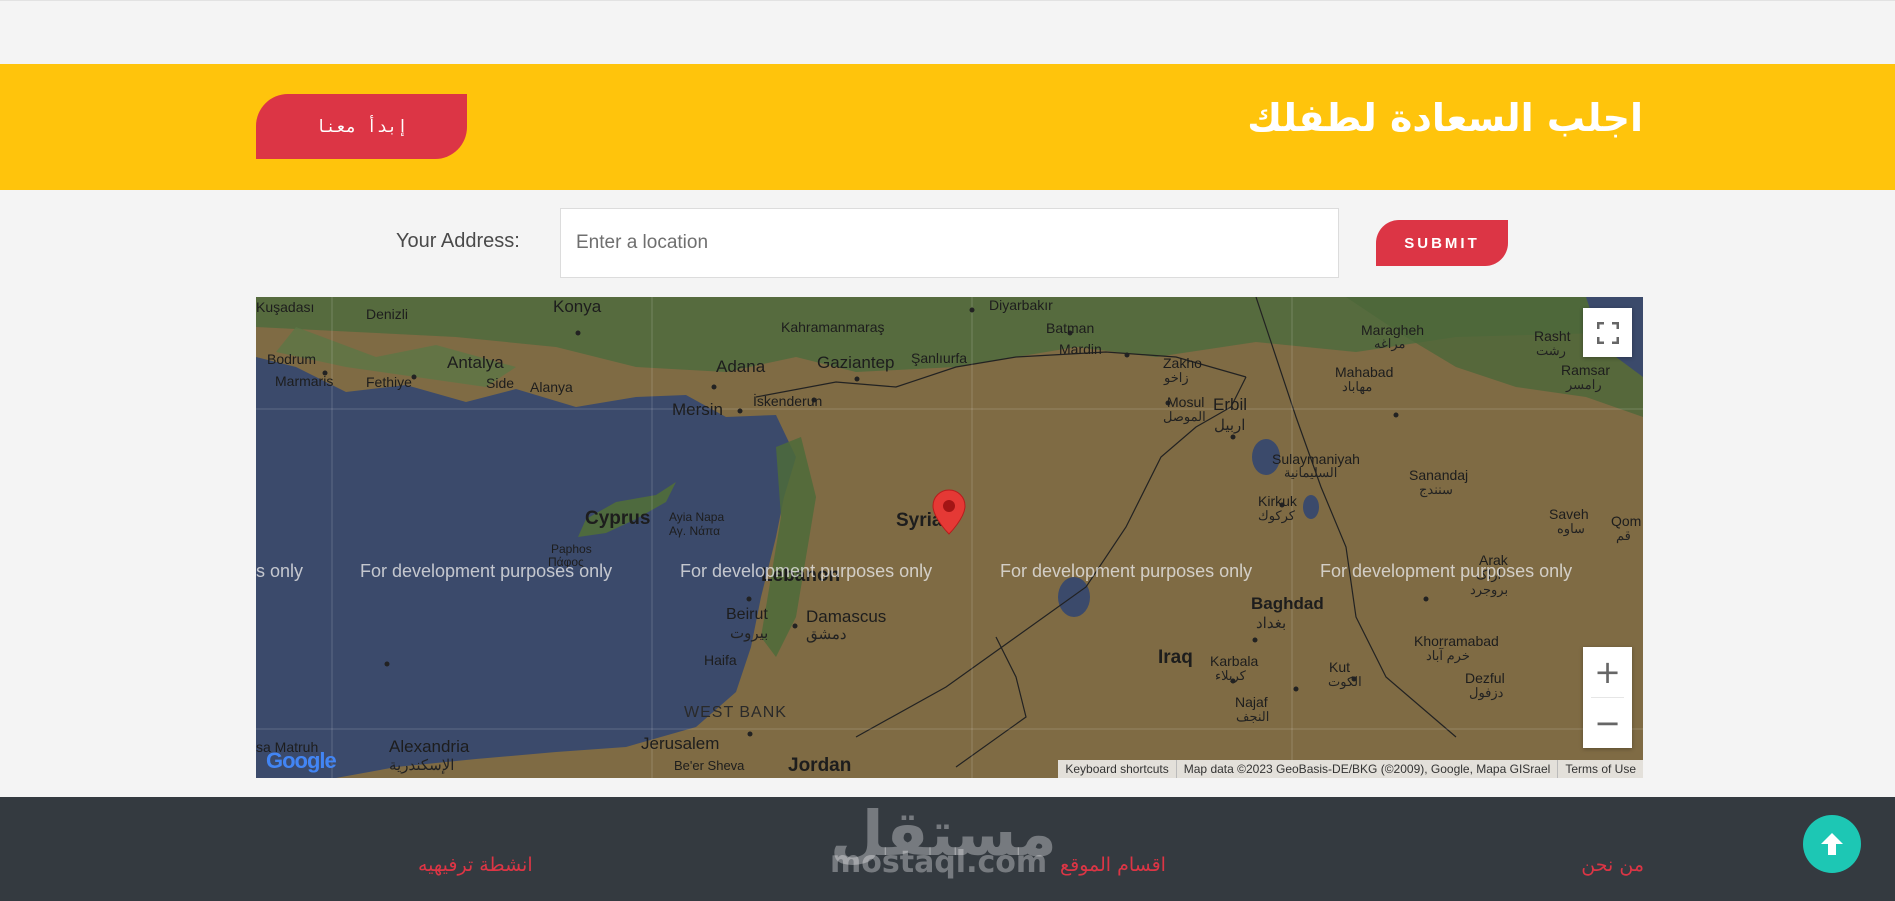 The height and width of the screenshot is (901, 1895). What do you see at coordinates (1234, 661) in the screenshot?
I see `map-label: Karbala` at bounding box center [1234, 661].